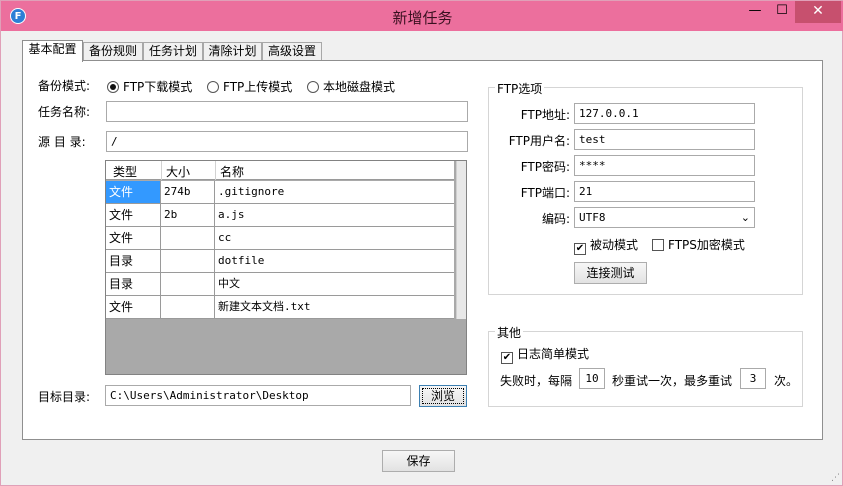 This screenshot has width=843, height=486. What do you see at coordinates (545, 115) in the screenshot?
I see `ftp-address-label: FTP地址:` at bounding box center [545, 115].